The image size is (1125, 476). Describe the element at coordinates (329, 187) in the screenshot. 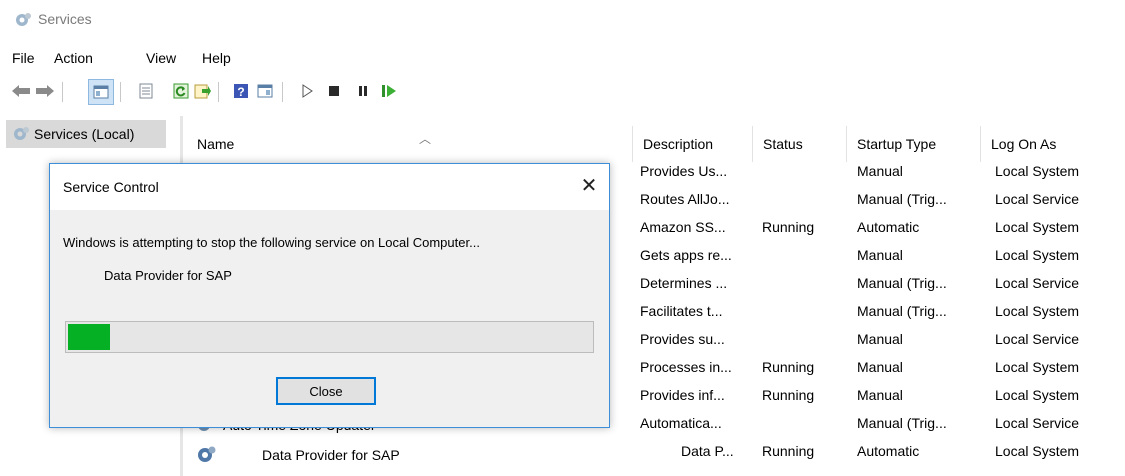

I see `dialog-titlebar: Service Control ✕` at that location.